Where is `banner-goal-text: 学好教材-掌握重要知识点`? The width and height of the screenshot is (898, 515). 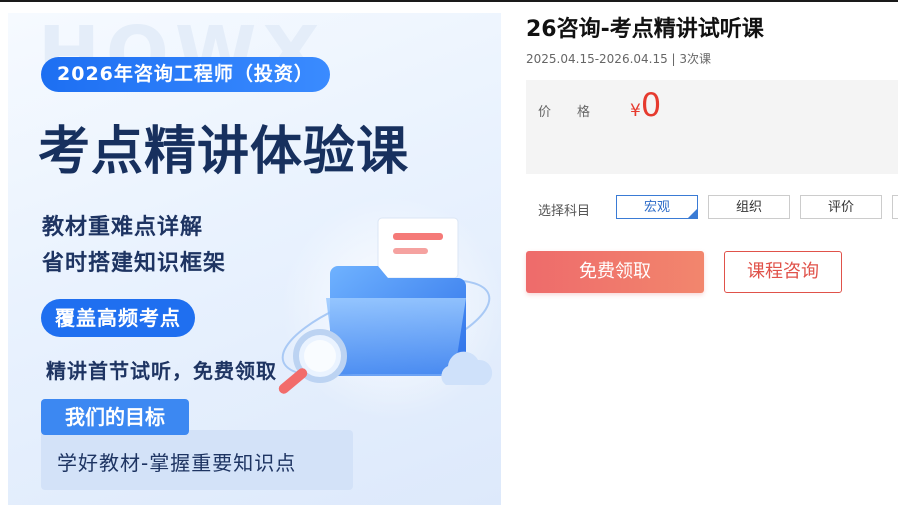 banner-goal-text: 学好教材-掌握重要知识点 is located at coordinates (177, 463).